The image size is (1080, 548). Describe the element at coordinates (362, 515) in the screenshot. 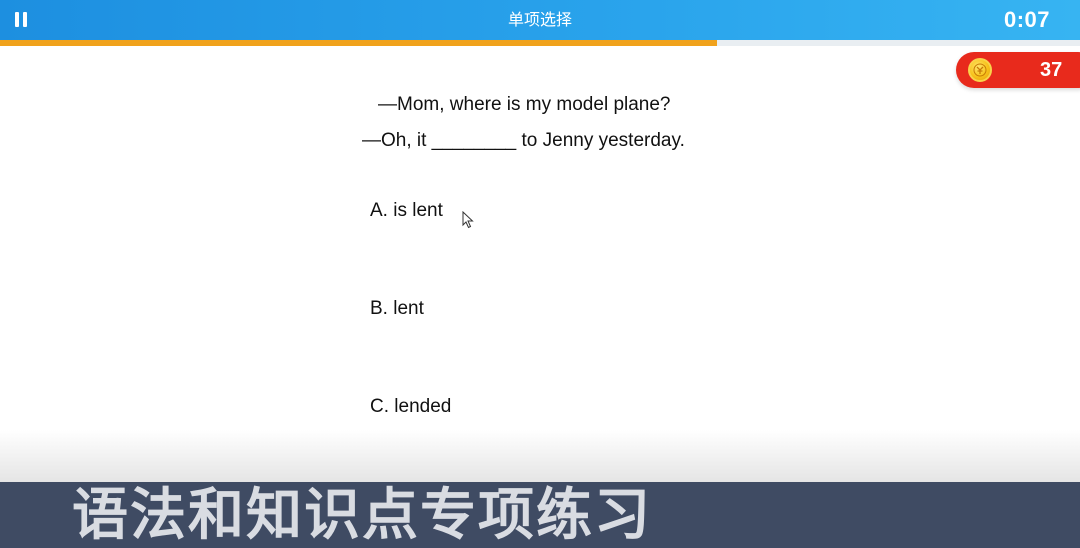

I see `banner-caption: 语法和知识点专项练习` at that location.